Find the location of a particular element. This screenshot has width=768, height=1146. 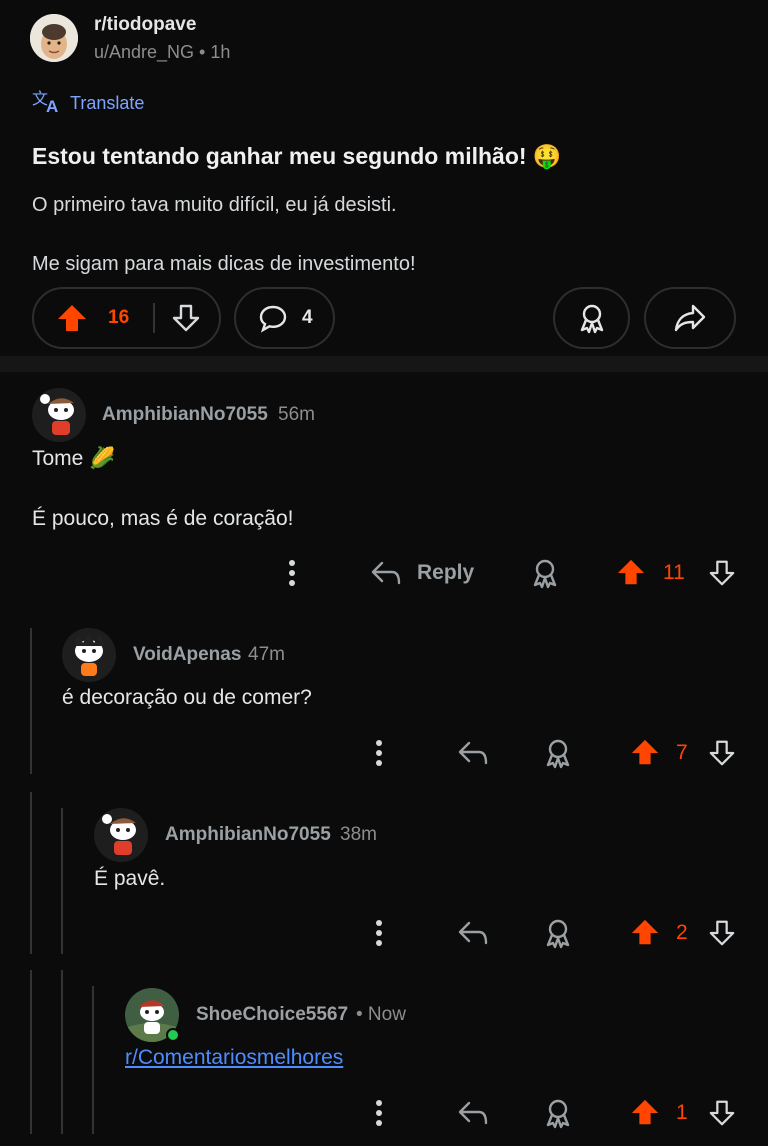

comment-text: Tome 🌽 is located at coordinates (74, 458).